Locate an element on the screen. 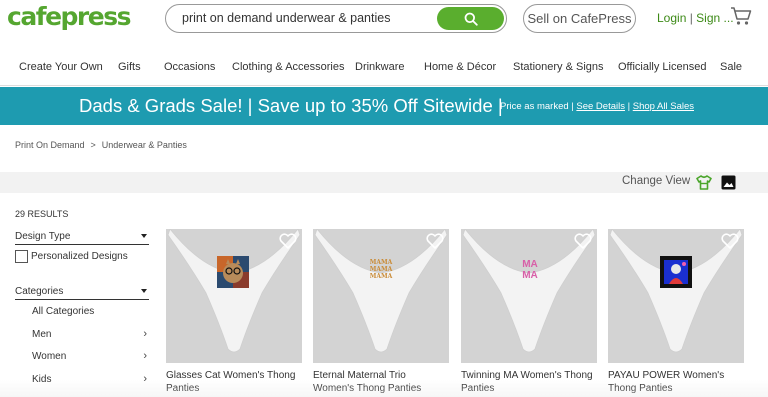  product-title: PAYAU POWER Women's Thong Panties is located at coordinates (676, 382).